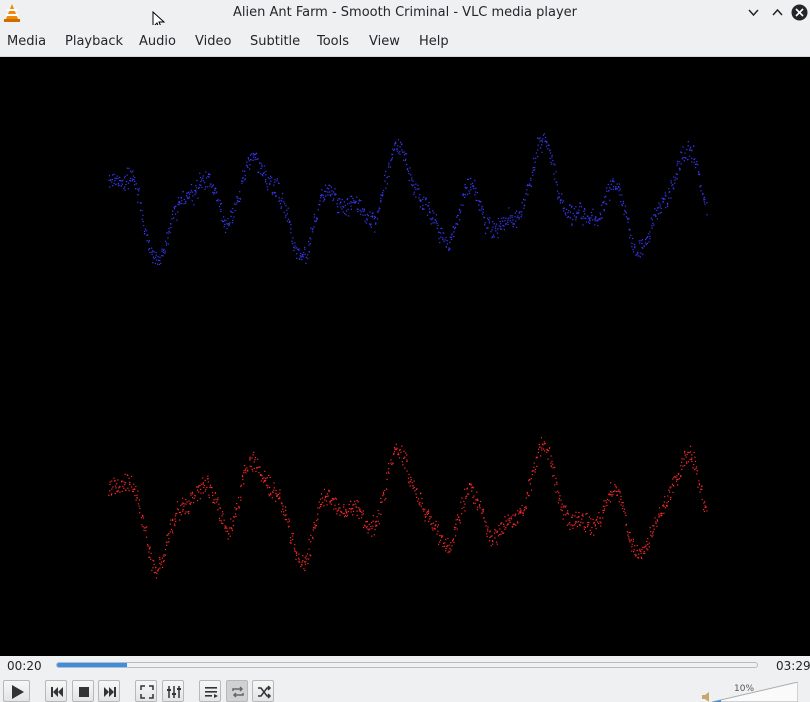  What do you see at coordinates (793, 666) in the screenshot?
I see `total-time: 03:29` at bounding box center [793, 666].